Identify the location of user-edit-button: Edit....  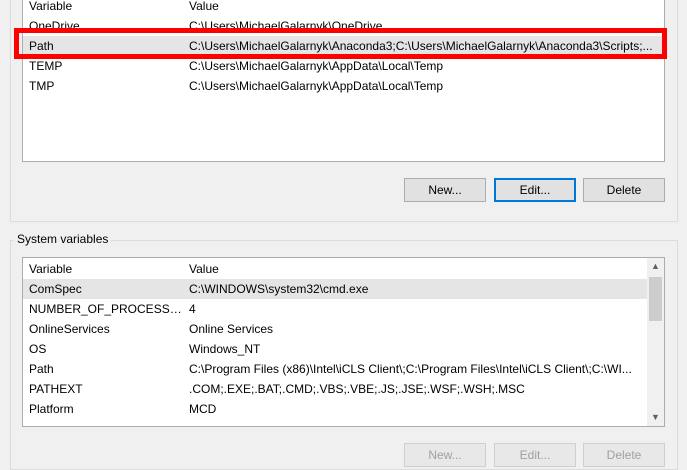
(535, 190).